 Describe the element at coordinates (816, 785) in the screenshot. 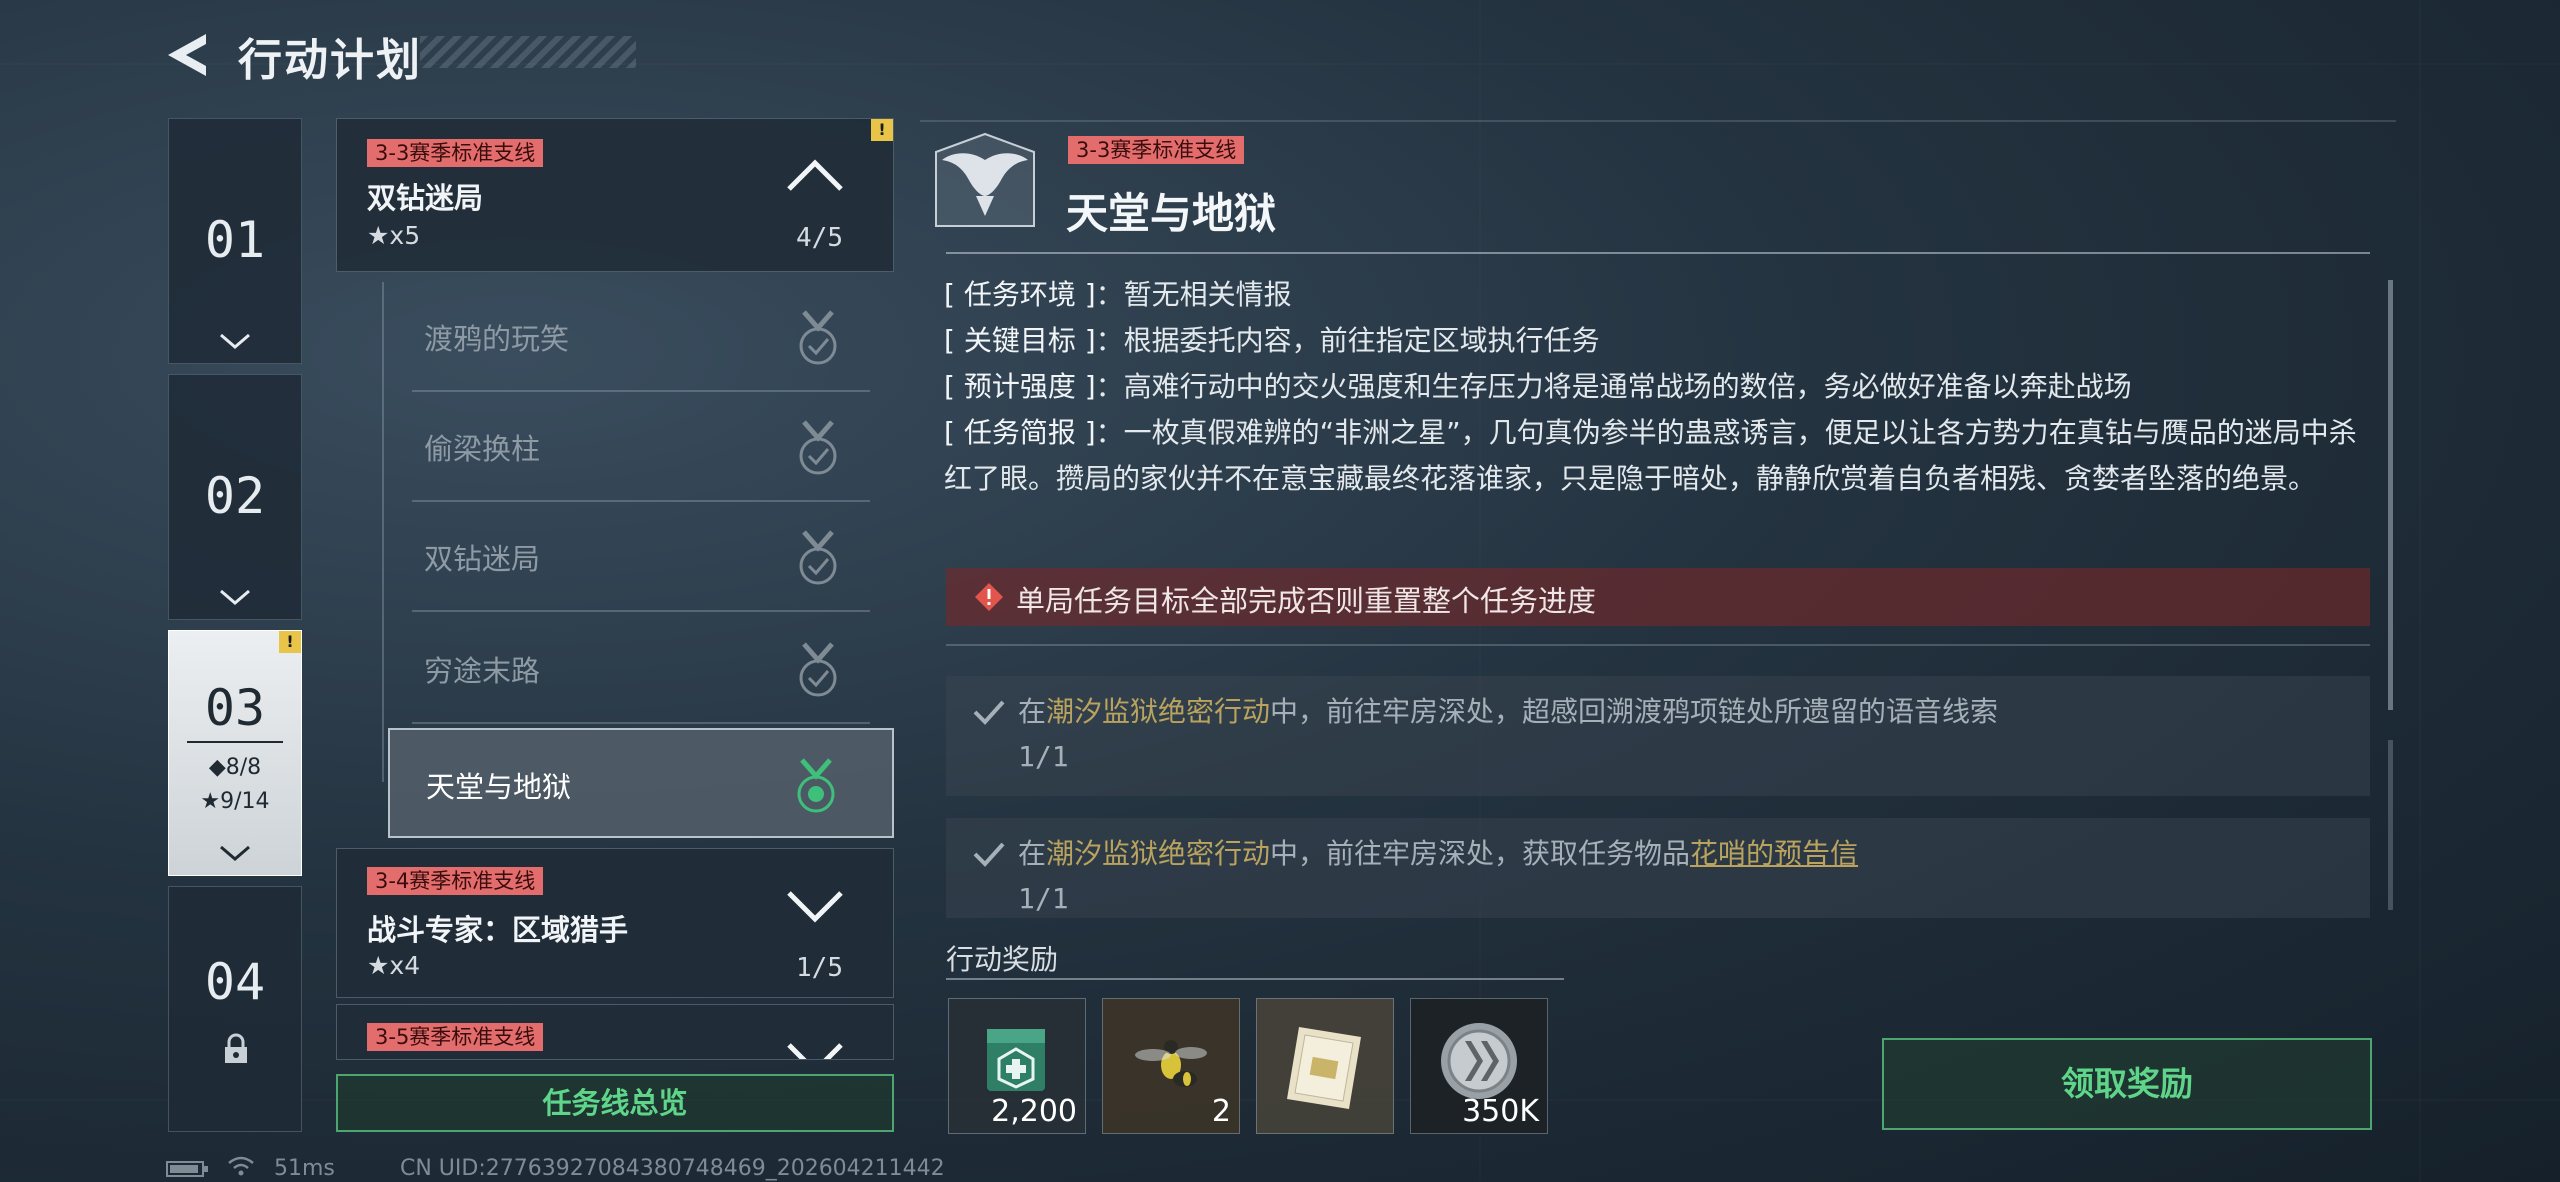

I see `active-medal-icon` at that location.